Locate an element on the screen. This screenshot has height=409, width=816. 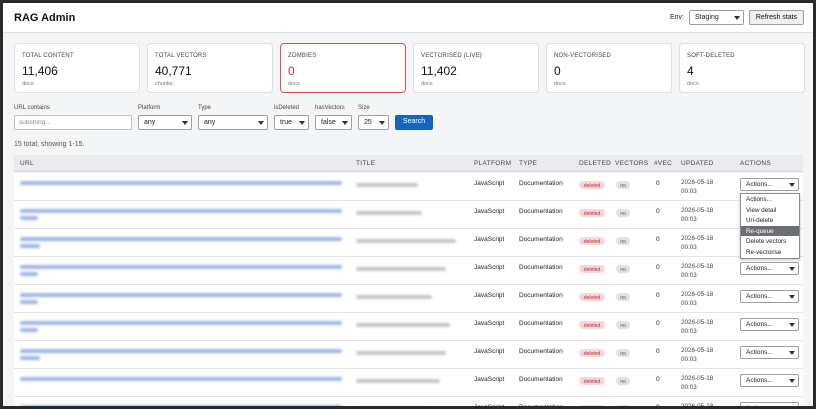
stat-card-soft-deleted: SOFT-DELETED 4 docs is located at coordinates (742, 68).